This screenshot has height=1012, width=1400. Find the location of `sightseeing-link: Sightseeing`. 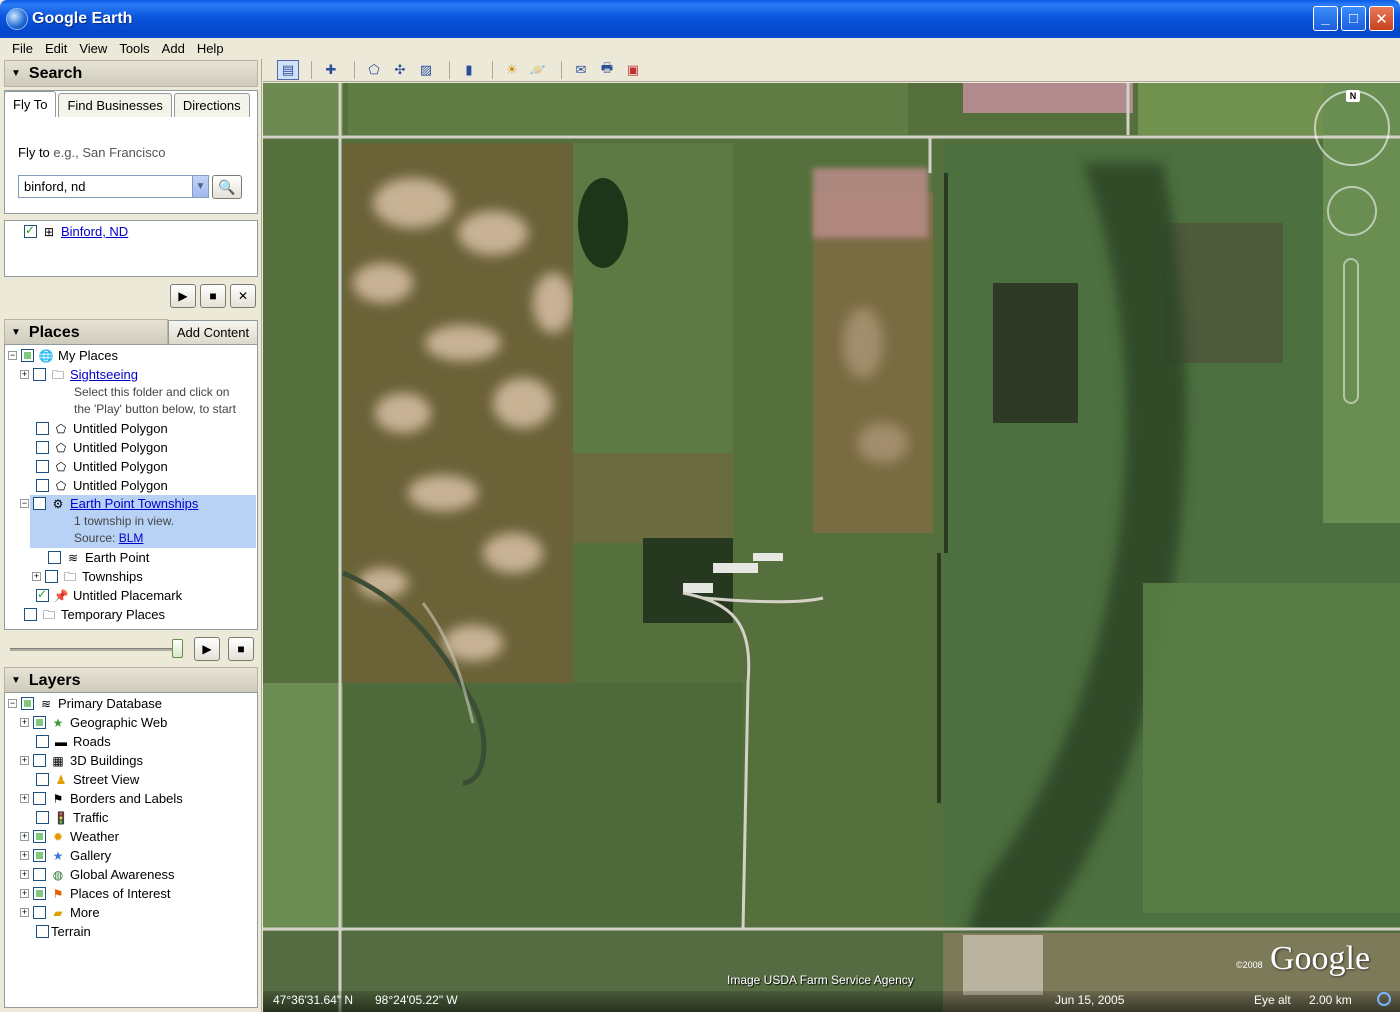

sightseeing-link: Sightseeing is located at coordinates (104, 374).